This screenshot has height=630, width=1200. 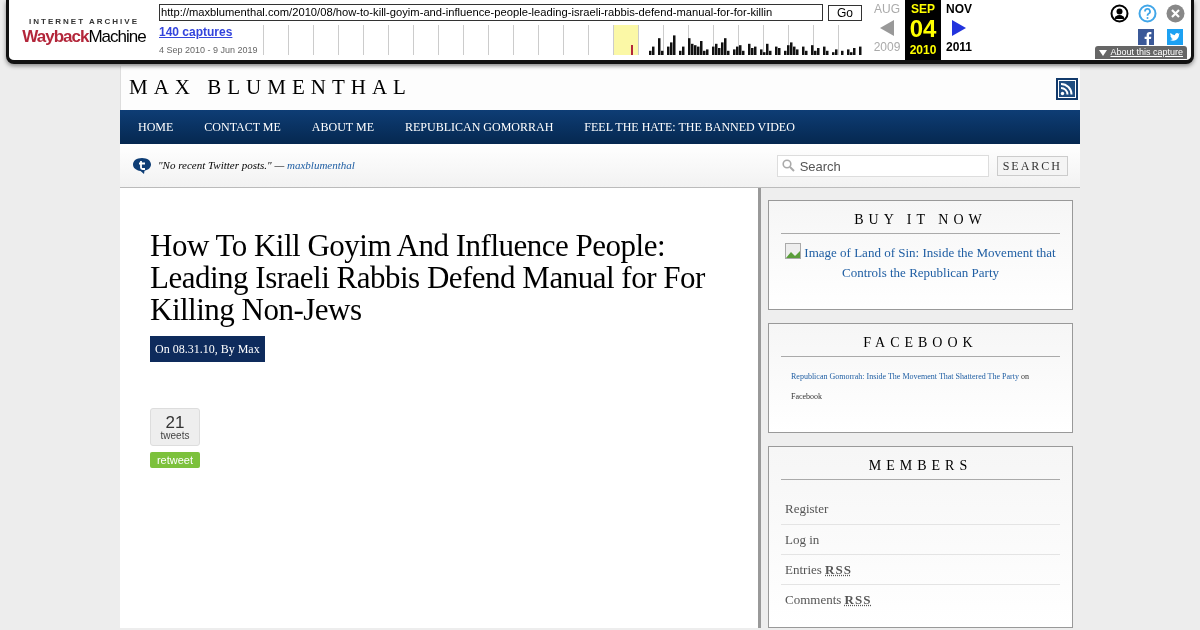 What do you see at coordinates (689, 127) in the screenshot?
I see `nav-link: FEEL THE HATE: THE BANNED VIDEO` at bounding box center [689, 127].